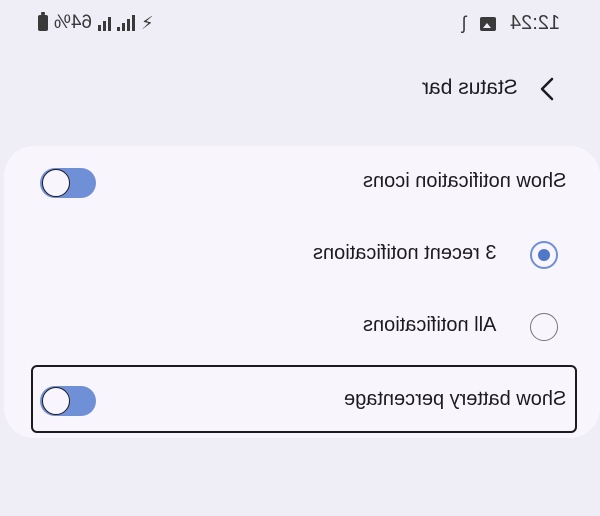 This screenshot has height=516, width=600. I want to click on focus-highlight, so click(304, 399).